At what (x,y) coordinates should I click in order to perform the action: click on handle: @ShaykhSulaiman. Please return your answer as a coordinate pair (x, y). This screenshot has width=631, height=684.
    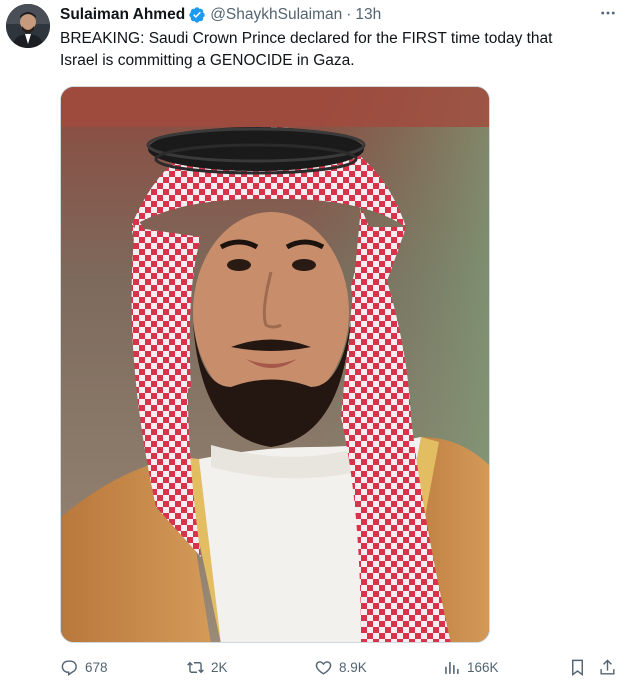
    Looking at the image, I should click on (276, 15).